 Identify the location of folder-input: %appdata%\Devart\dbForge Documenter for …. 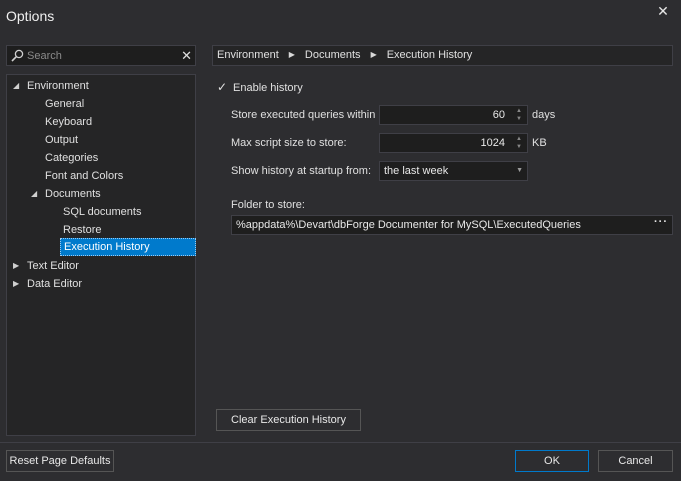
(452, 225).